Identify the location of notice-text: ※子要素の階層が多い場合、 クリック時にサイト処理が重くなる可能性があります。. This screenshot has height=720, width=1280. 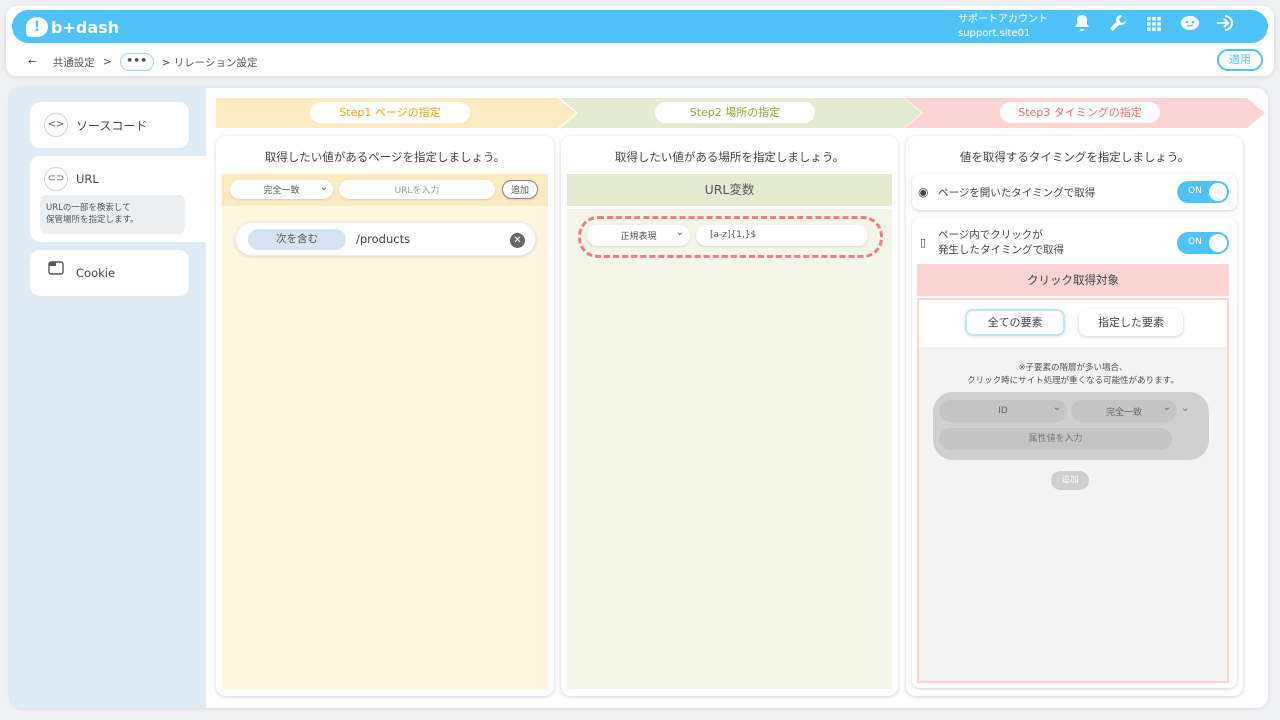
(1073, 375).